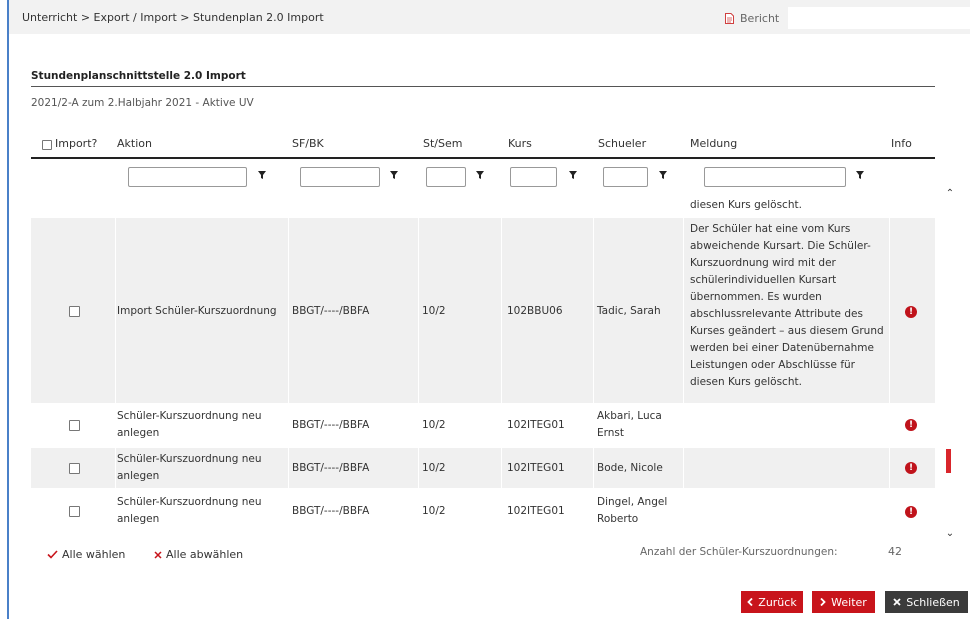 The image size is (970, 619). What do you see at coordinates (756, 297) in the screenshot?
I see `row-meldung-line: übernommen. Es wurden` at bounding box center [756, 297].